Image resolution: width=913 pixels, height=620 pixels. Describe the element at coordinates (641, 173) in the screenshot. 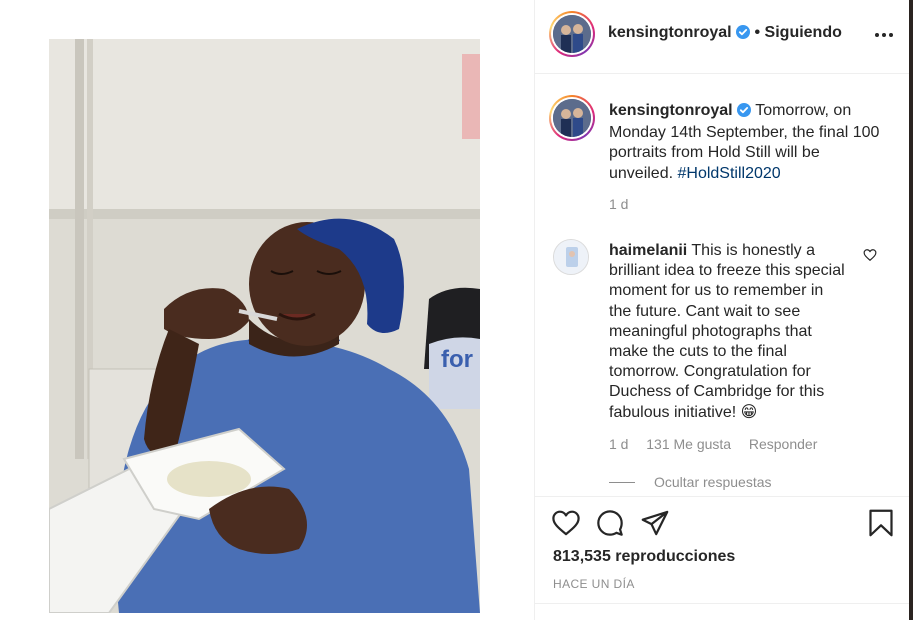

I see `caption-line: unveiled.` at that location.